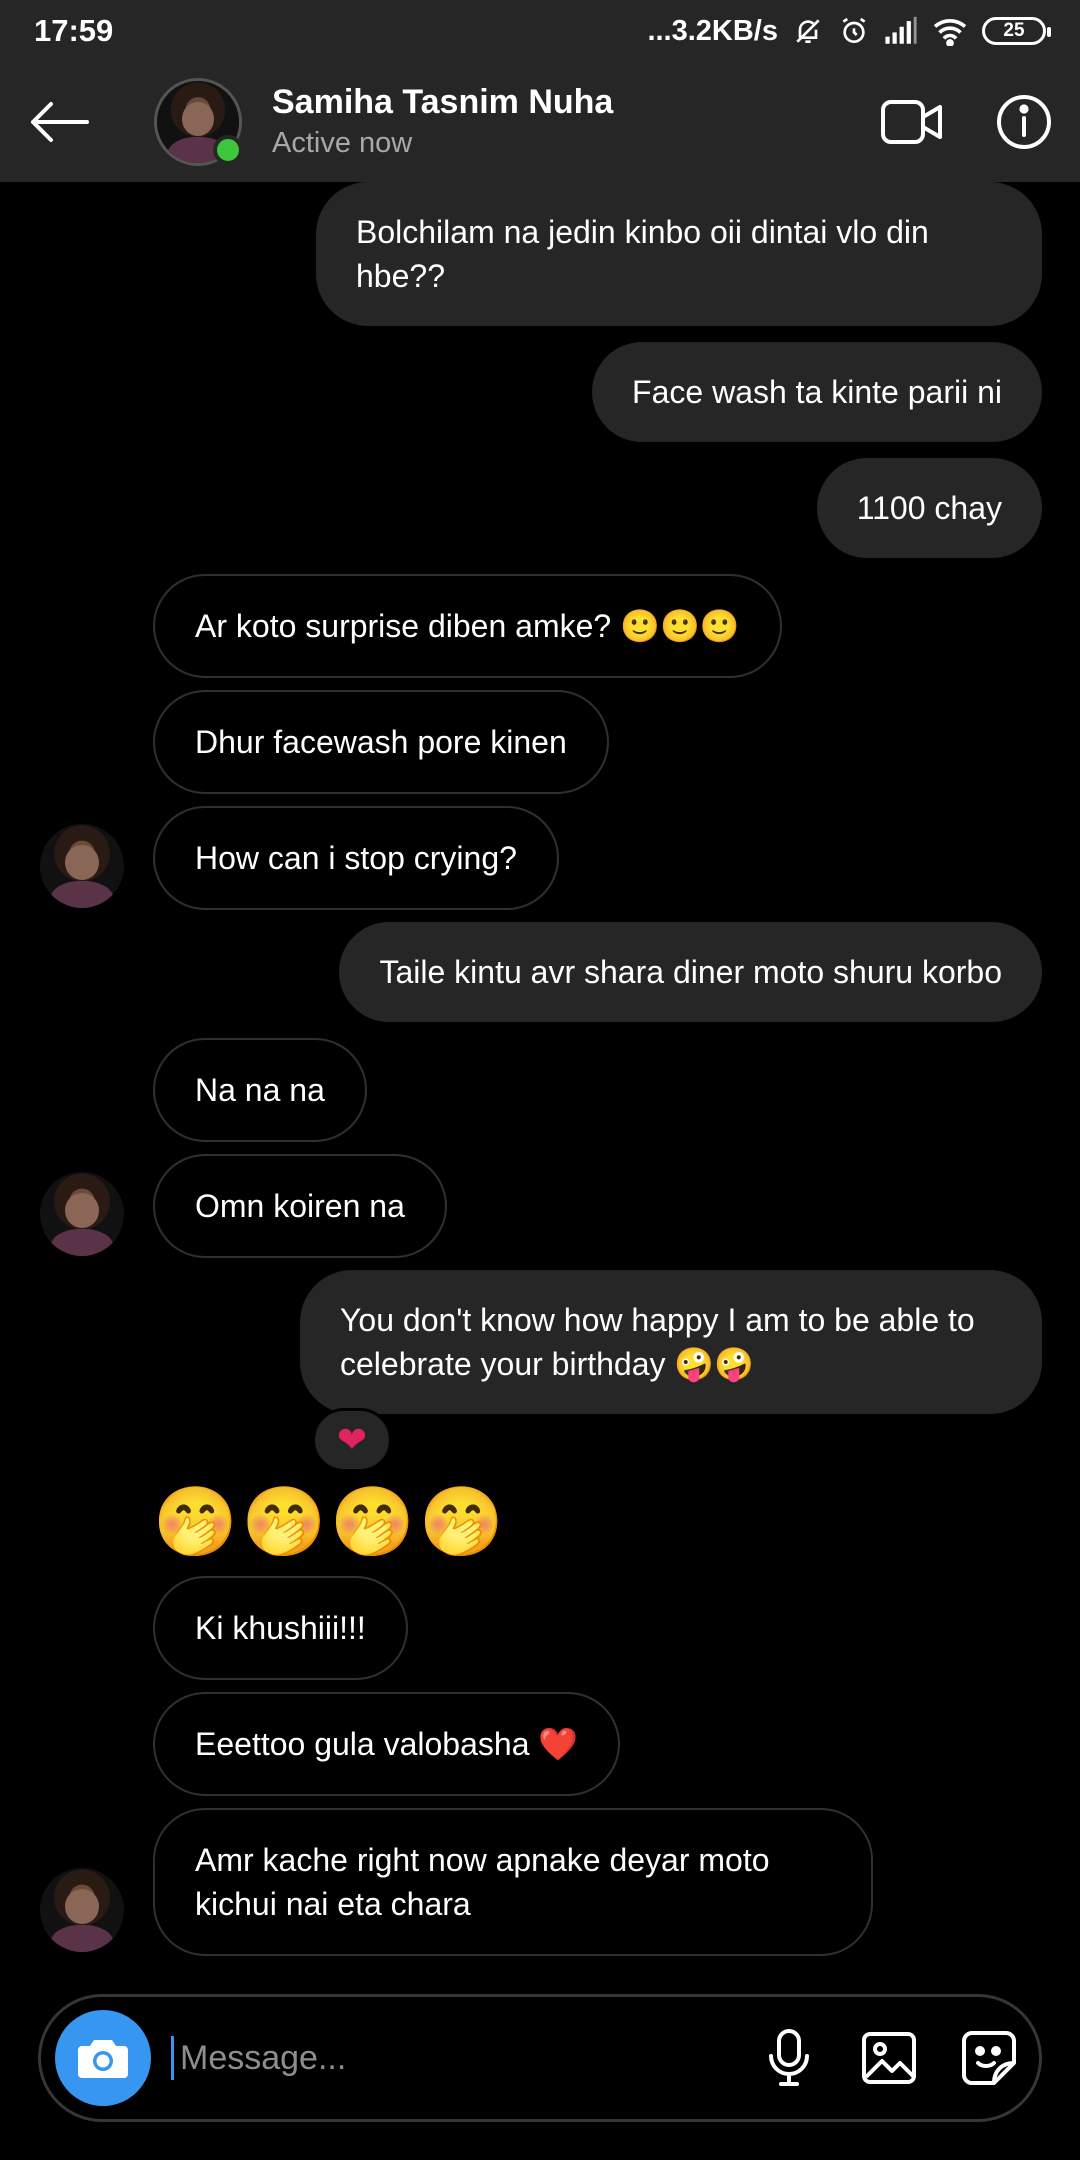  I want to click on message-text: Omn koiren na, so click(300, 1206).